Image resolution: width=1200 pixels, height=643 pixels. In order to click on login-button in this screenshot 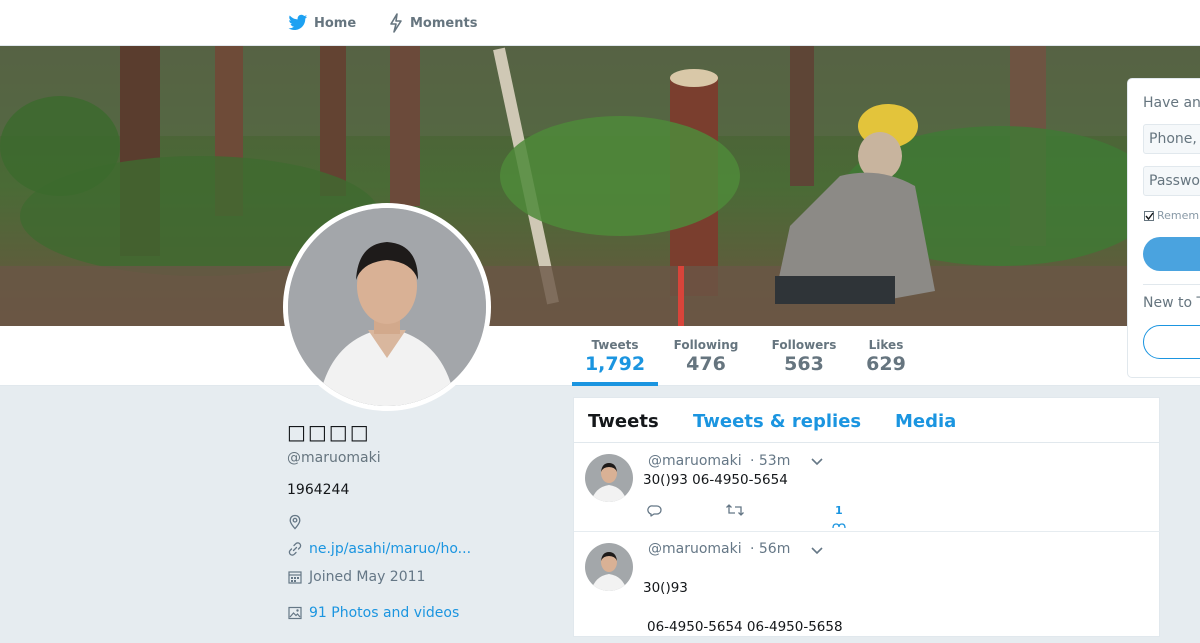, I will do `click(1171, 254)`.